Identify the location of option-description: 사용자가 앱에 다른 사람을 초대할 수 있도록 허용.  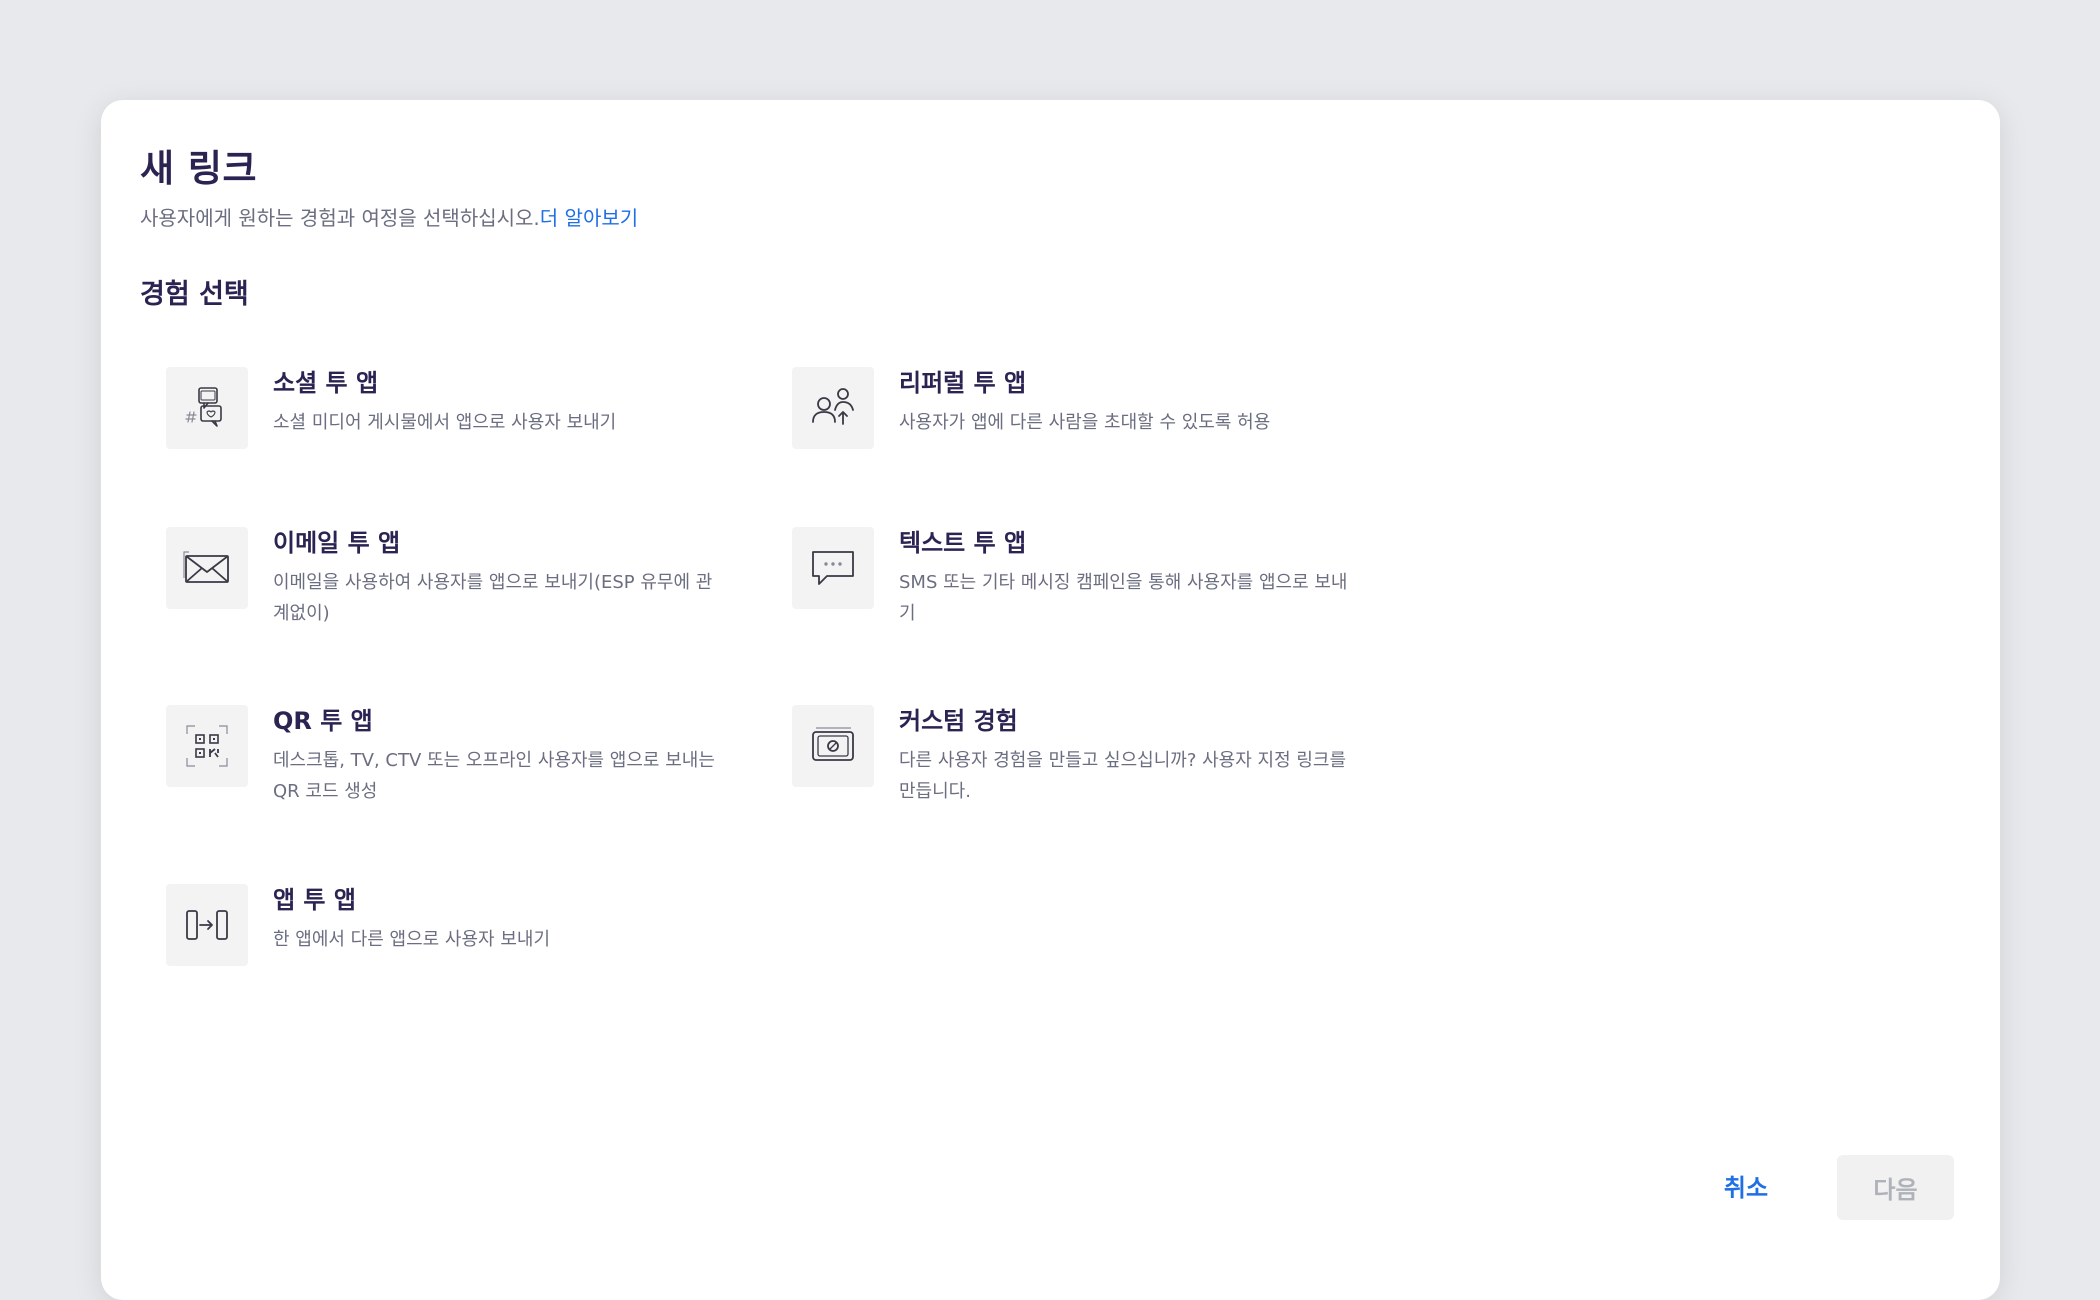
(1085, 422).